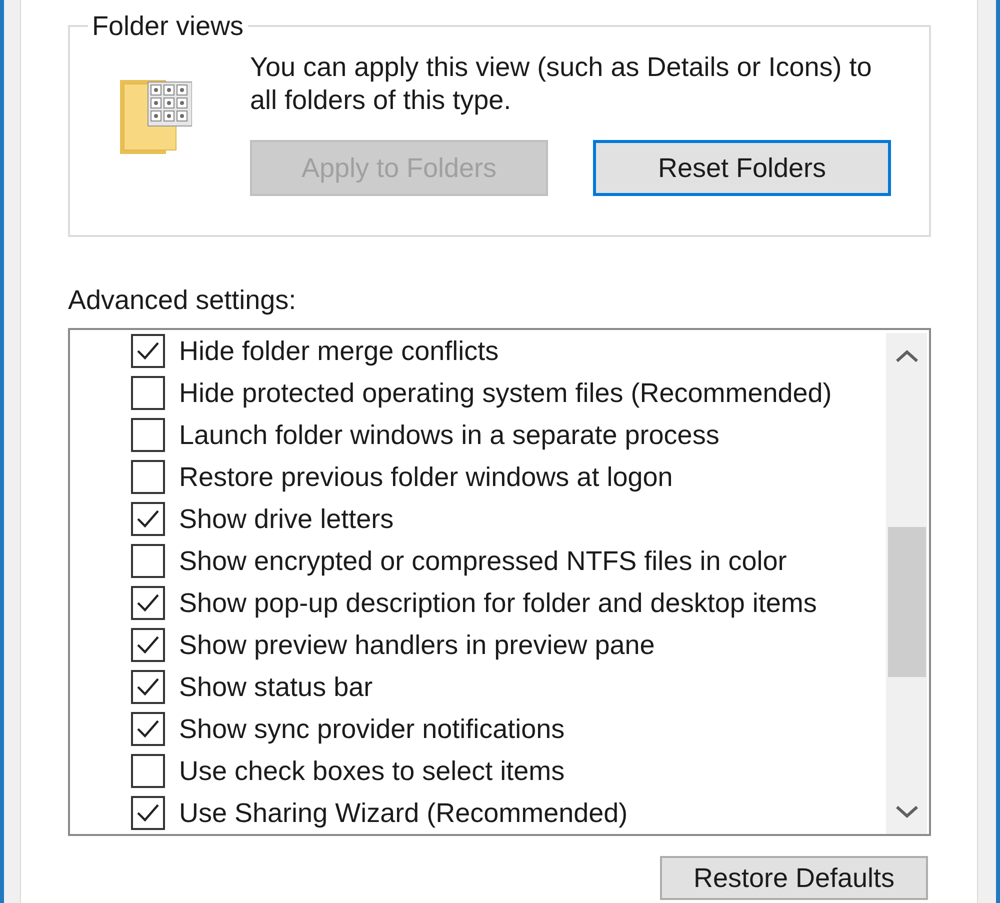 Image resolution: width=1000 pixels, height=903 pixels. I want to click on scrollbar-thumb, so click(907, 602).